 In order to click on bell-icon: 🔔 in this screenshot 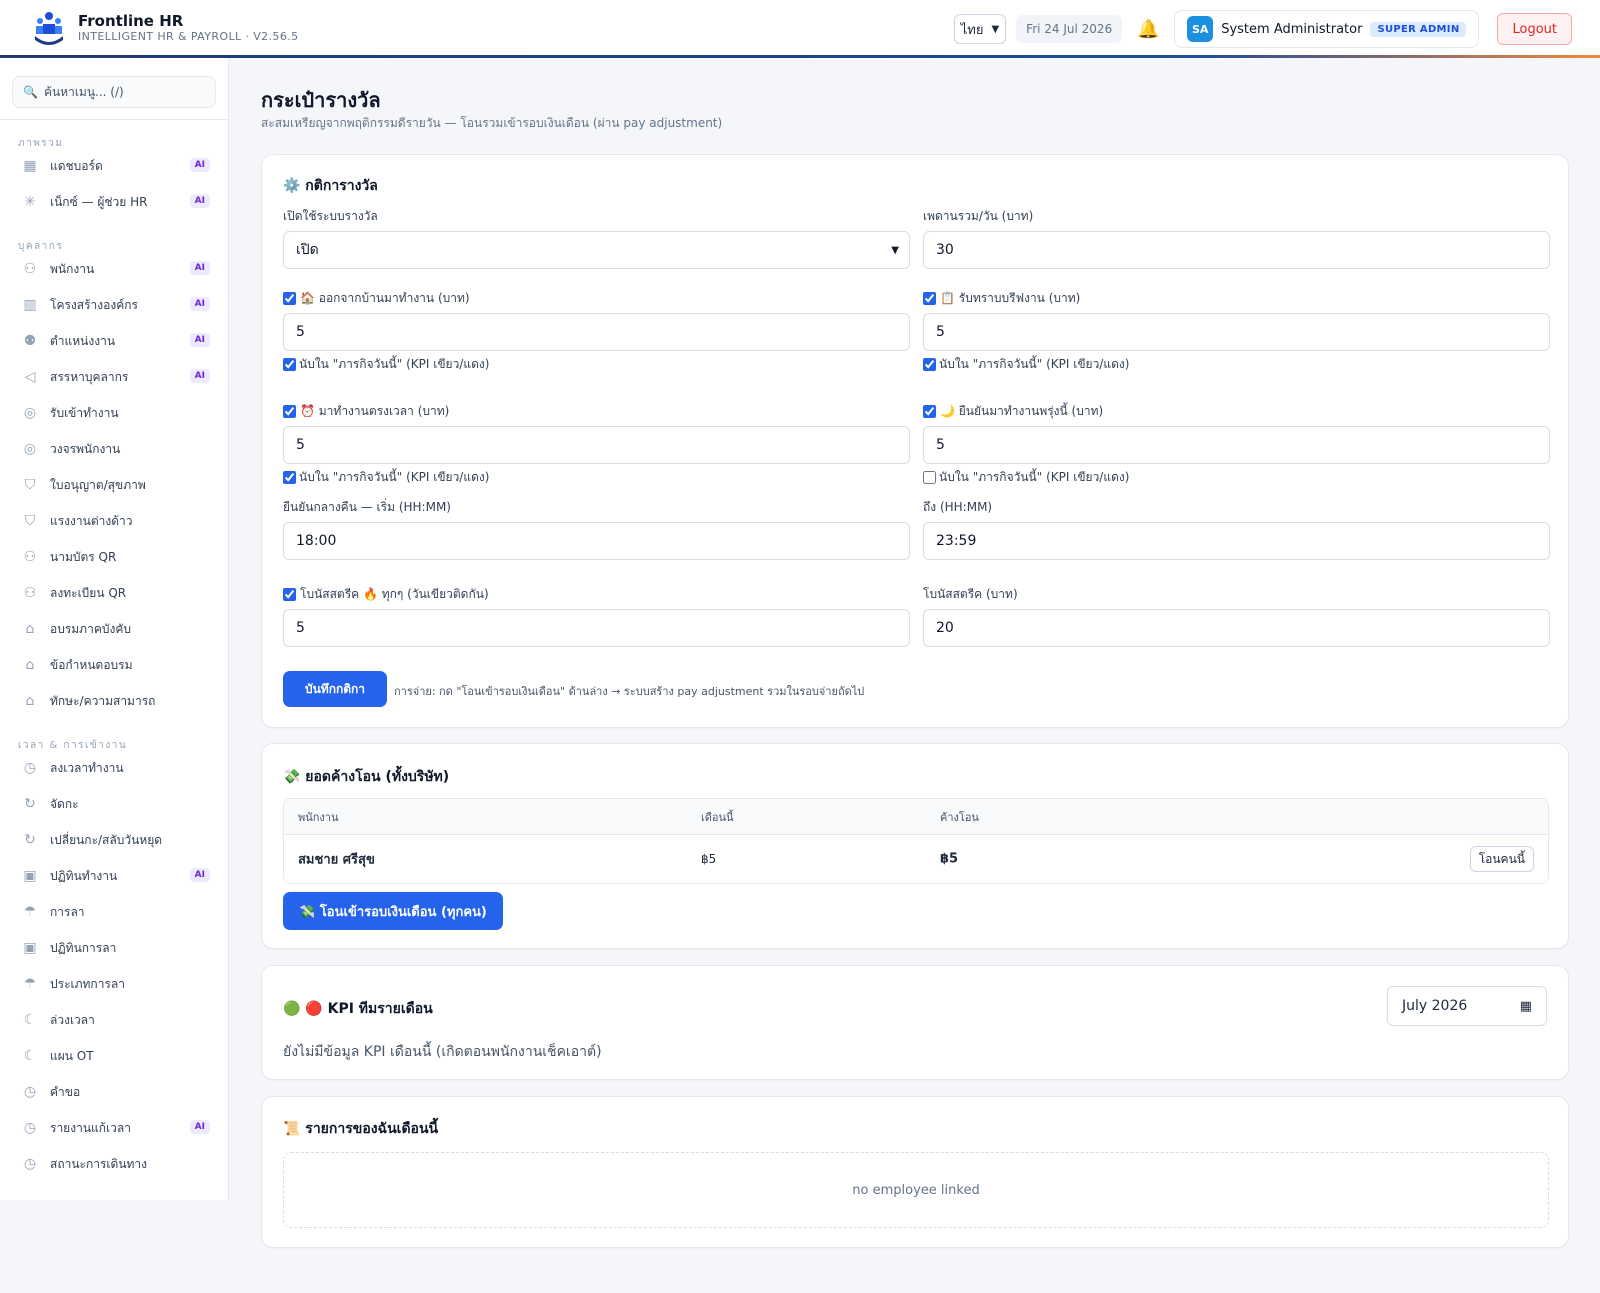, I will do `click(1148, 29)`.